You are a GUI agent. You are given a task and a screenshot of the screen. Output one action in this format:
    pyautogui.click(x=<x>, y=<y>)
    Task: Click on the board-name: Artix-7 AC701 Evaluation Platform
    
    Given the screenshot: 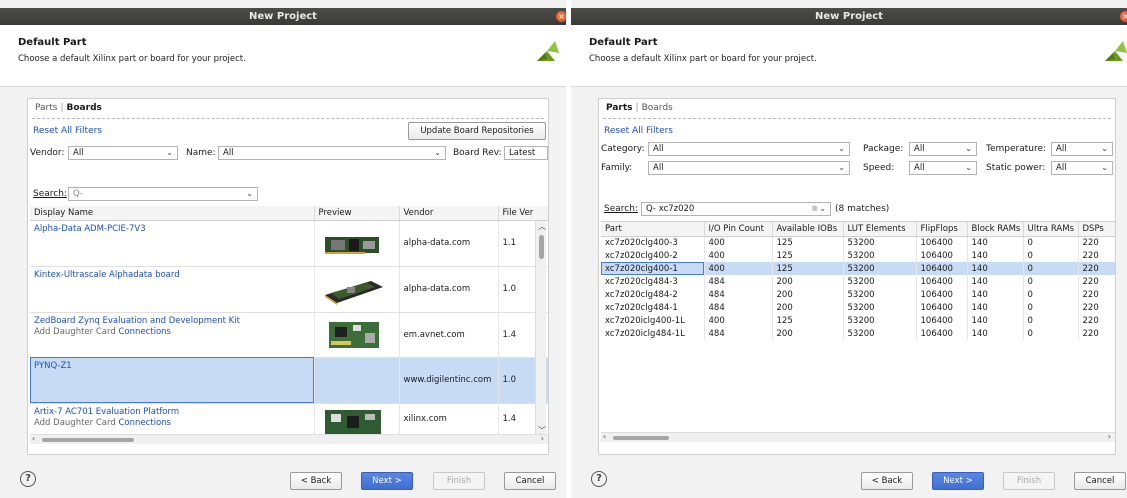 What is the action you would take?
    pyautogui.click(x=172, y=412)
    